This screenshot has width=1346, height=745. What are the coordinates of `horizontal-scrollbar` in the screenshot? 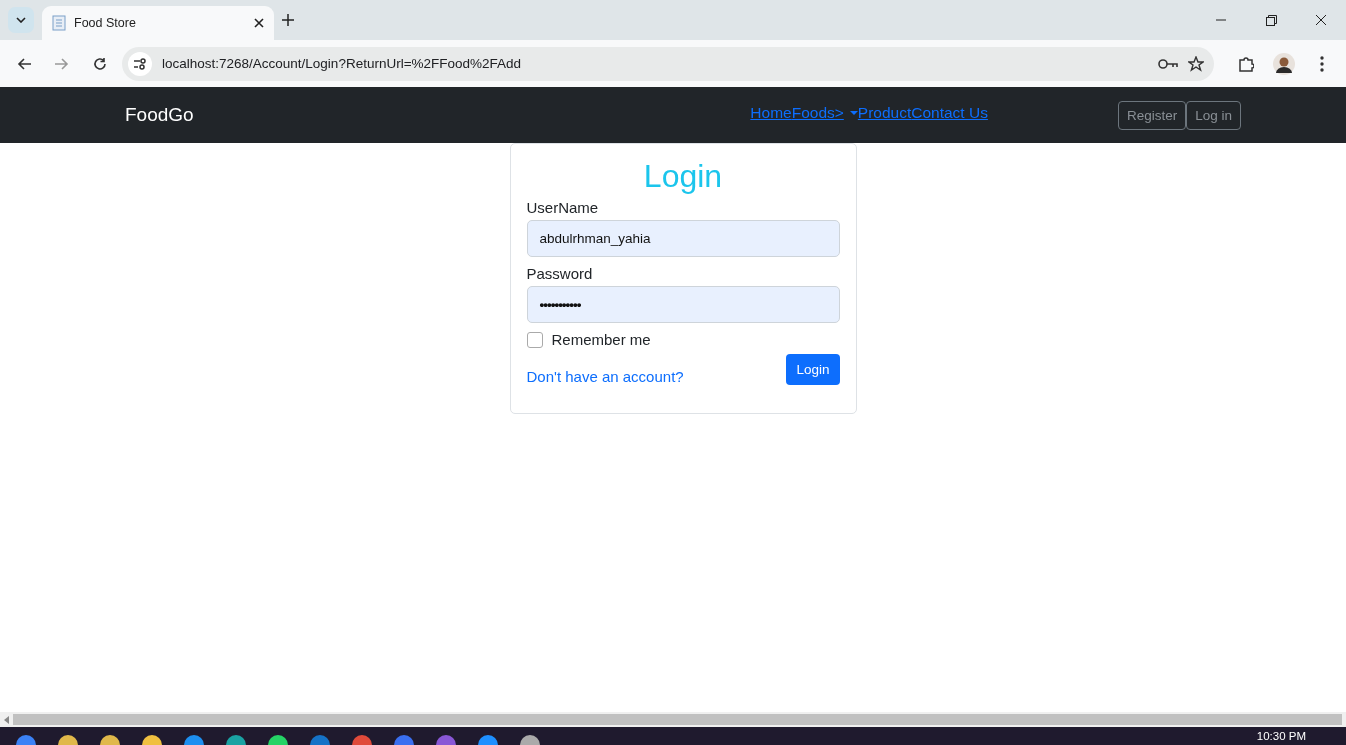 It's located at (673, 719).